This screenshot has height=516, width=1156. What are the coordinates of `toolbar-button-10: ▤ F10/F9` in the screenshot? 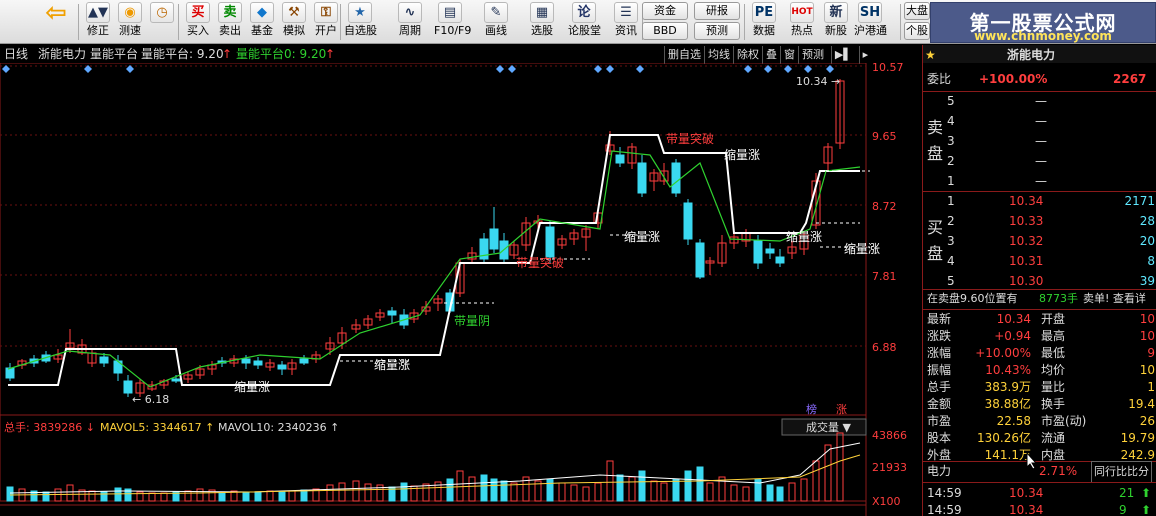 It's located at (452, 22).